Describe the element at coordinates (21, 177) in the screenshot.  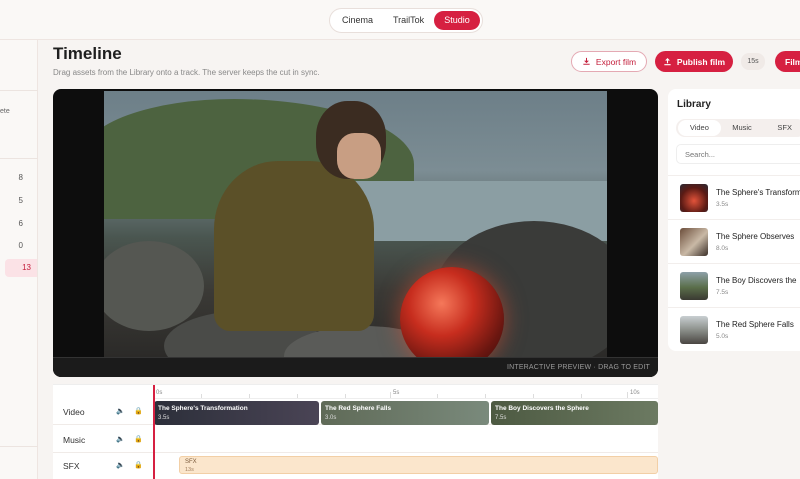
I see `sidebar-count: 8` at that location.